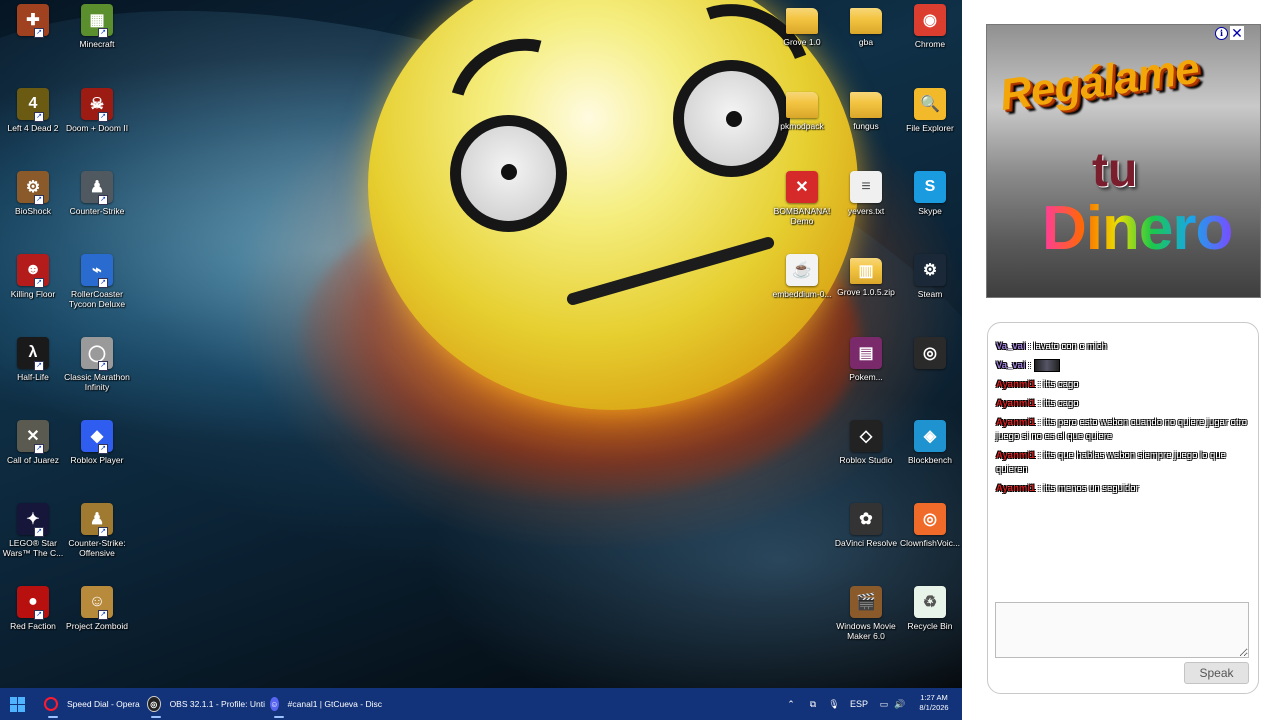  What do you see at coordinates (866, 460) in the screenshot?
I see `desktop-icon-label: Roblox Studio` at bounding box center [866, 460].